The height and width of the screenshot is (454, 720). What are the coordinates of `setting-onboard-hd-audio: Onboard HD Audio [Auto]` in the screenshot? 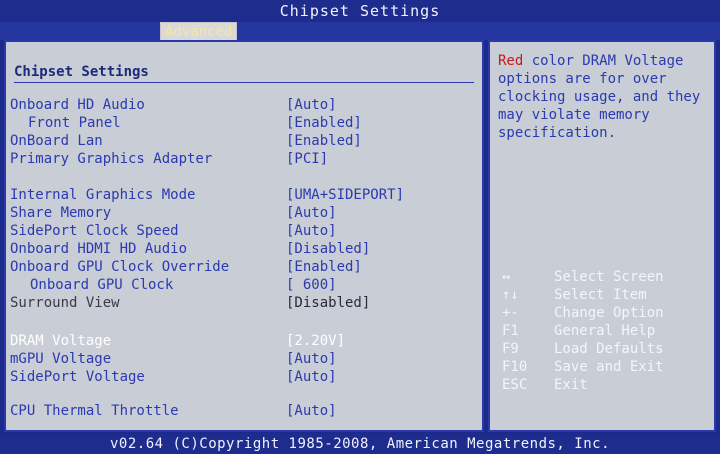 It's located at (240, 105).